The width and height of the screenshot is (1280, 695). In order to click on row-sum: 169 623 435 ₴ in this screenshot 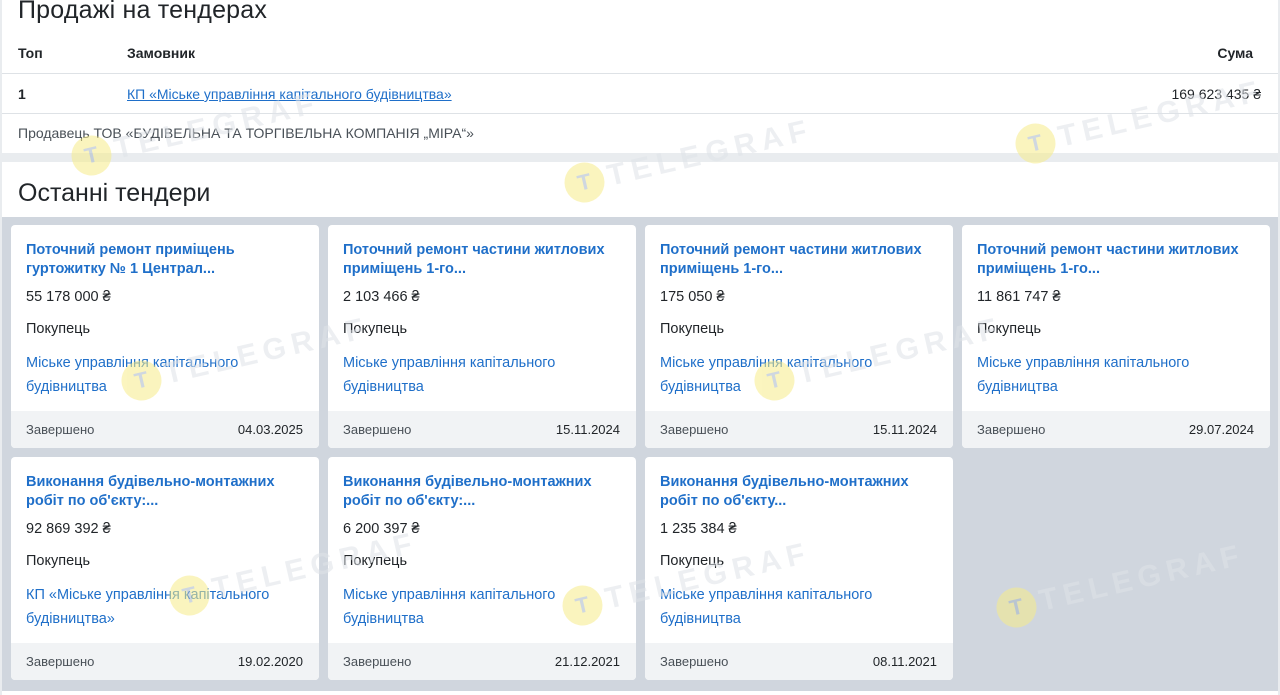, I will do `click(1216, 94)`.